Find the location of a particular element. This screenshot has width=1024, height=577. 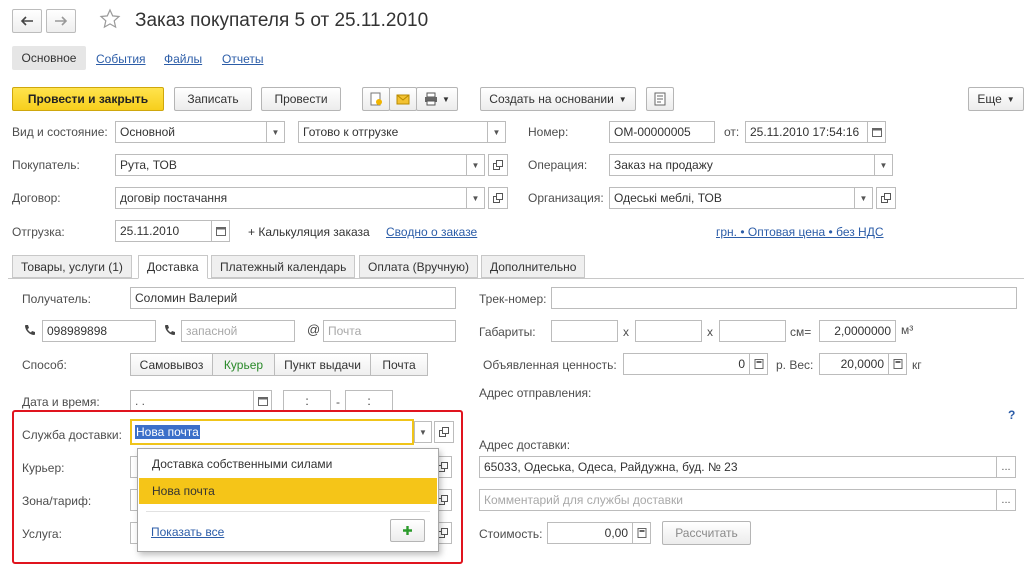

organization-field: Одеські меблі, ТОВ is located at coordinates (732, 198).